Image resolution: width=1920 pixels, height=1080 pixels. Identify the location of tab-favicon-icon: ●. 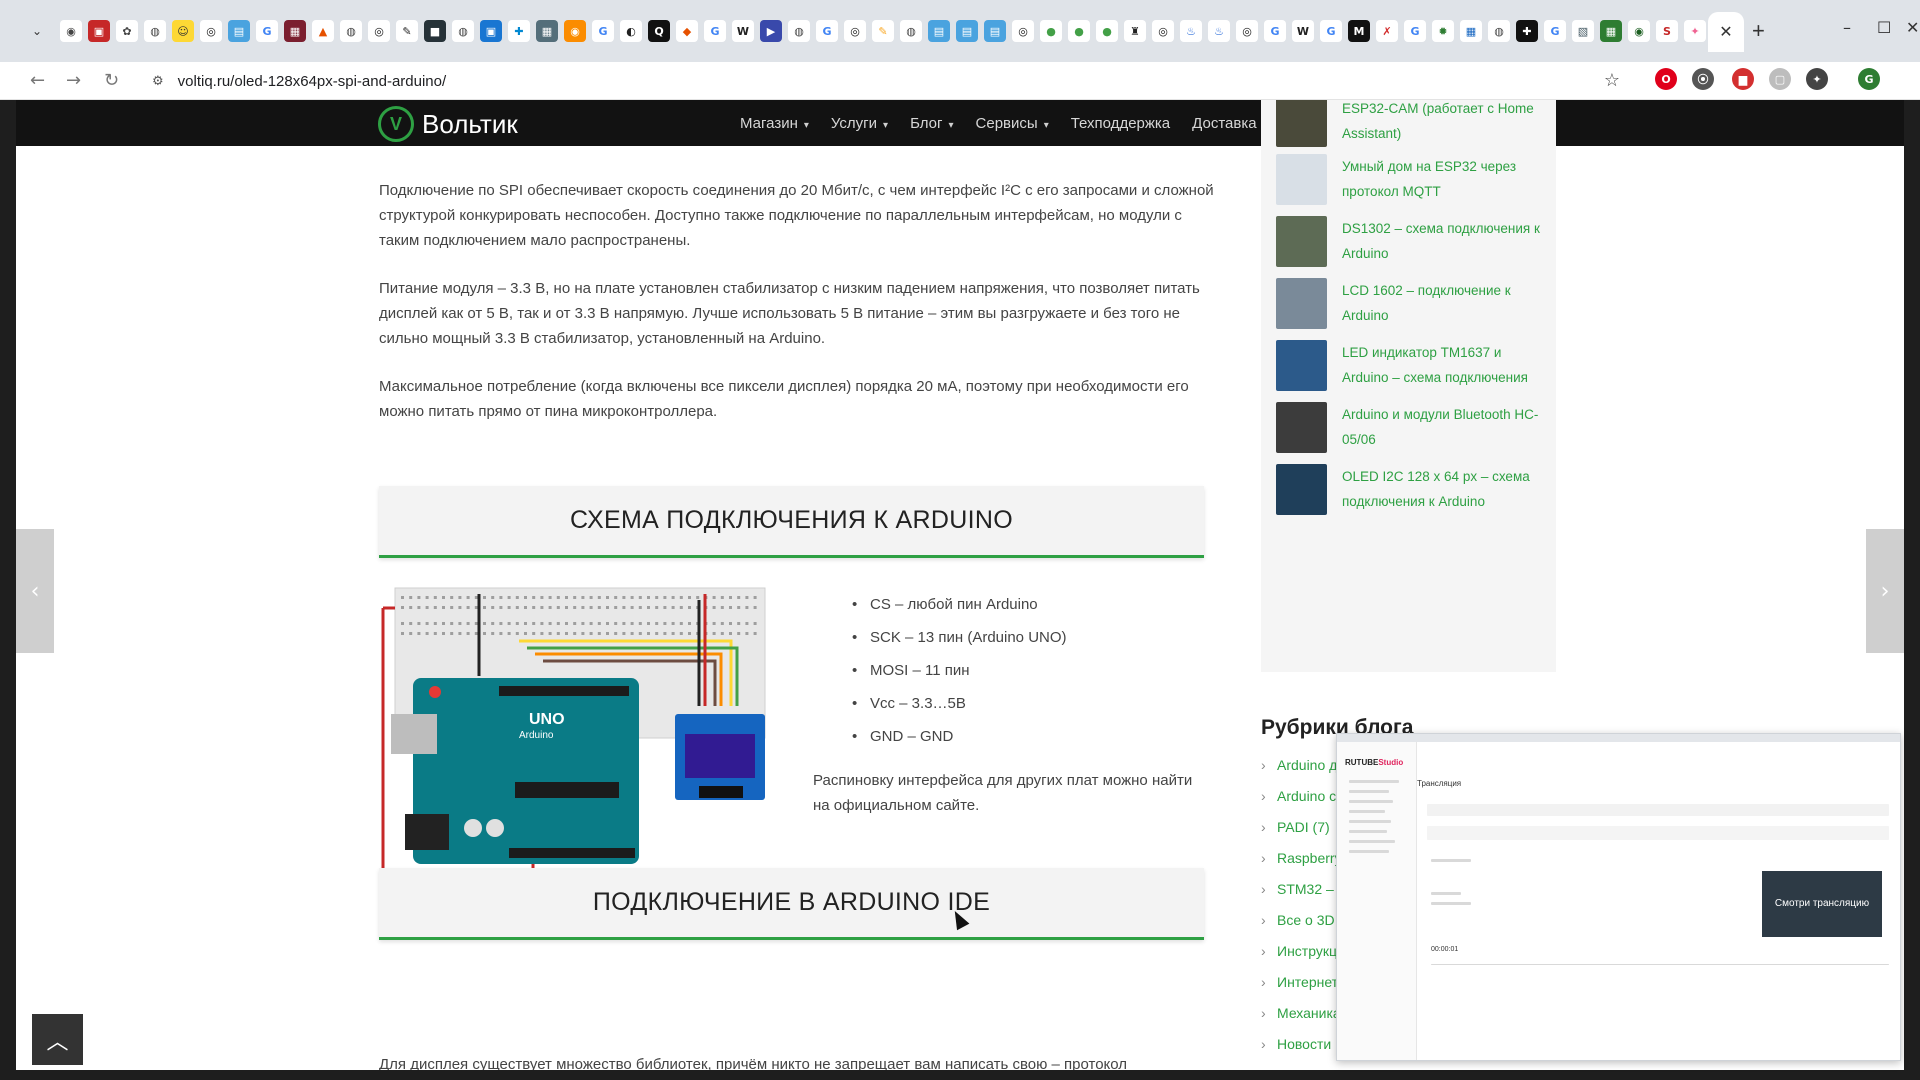
(1051, 31).